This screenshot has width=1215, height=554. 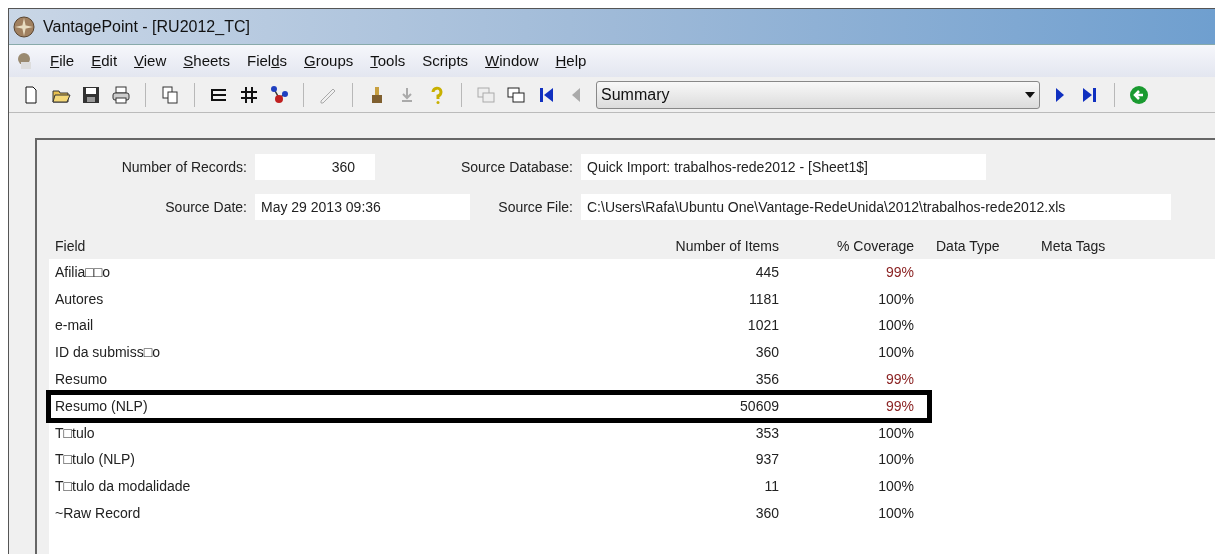 What do you see at coordinates (107, 353) in the screenshot?
I see `table-cell-text: ID da submiss□o` at bounding box center [107, 353].